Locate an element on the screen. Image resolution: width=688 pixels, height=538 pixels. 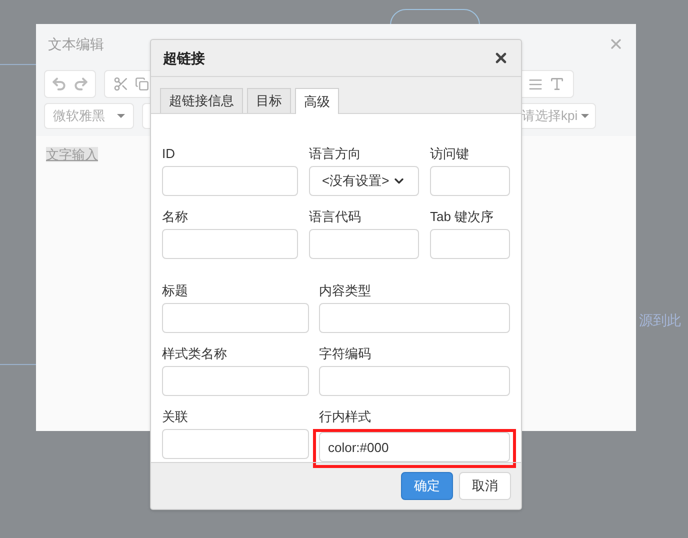
field-label: 名称 is located at coordinates (175, 217).